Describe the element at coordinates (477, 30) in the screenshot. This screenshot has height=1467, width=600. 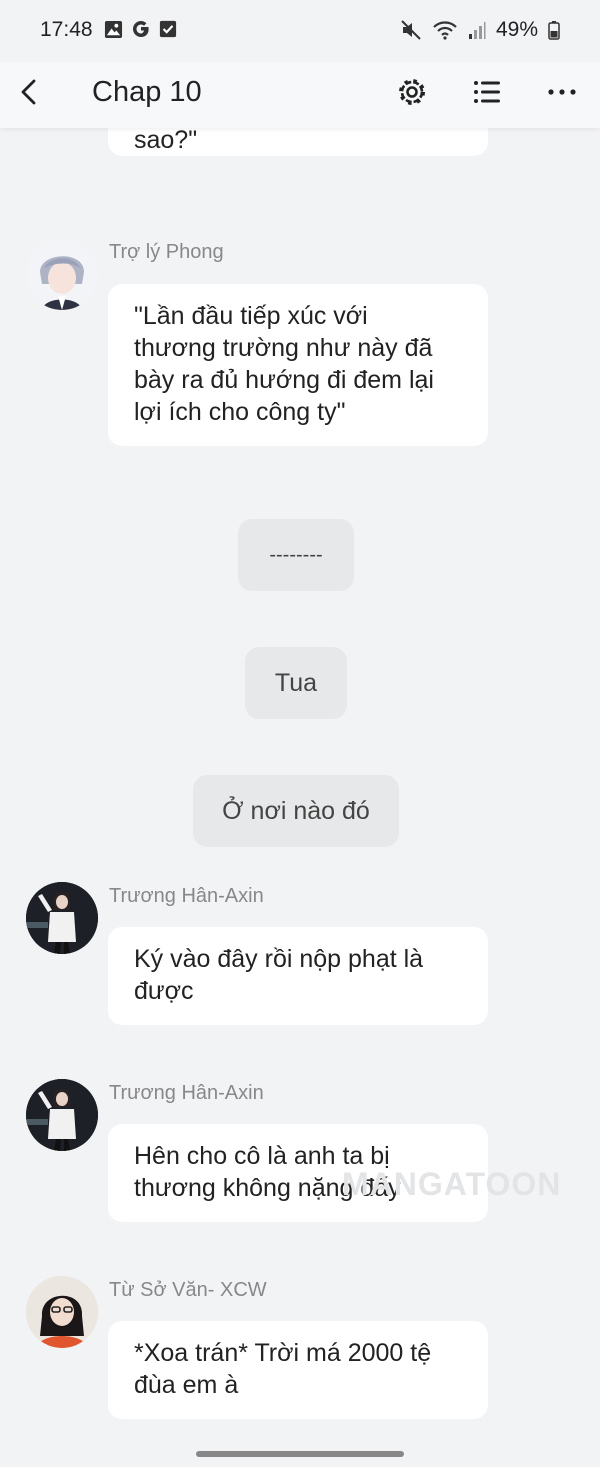
I see `signal-icon` at that location.